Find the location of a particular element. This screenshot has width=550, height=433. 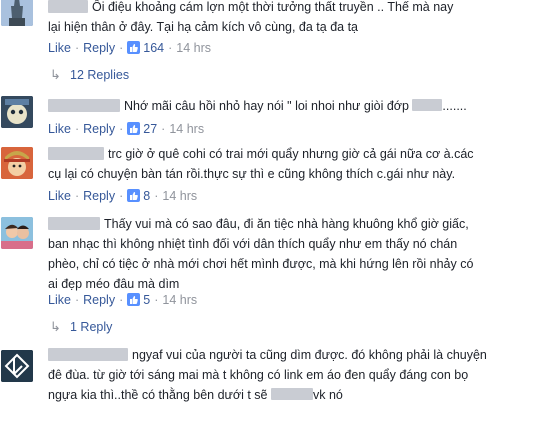

replies-count: 1 Reply is located at coordinates (91, 327).